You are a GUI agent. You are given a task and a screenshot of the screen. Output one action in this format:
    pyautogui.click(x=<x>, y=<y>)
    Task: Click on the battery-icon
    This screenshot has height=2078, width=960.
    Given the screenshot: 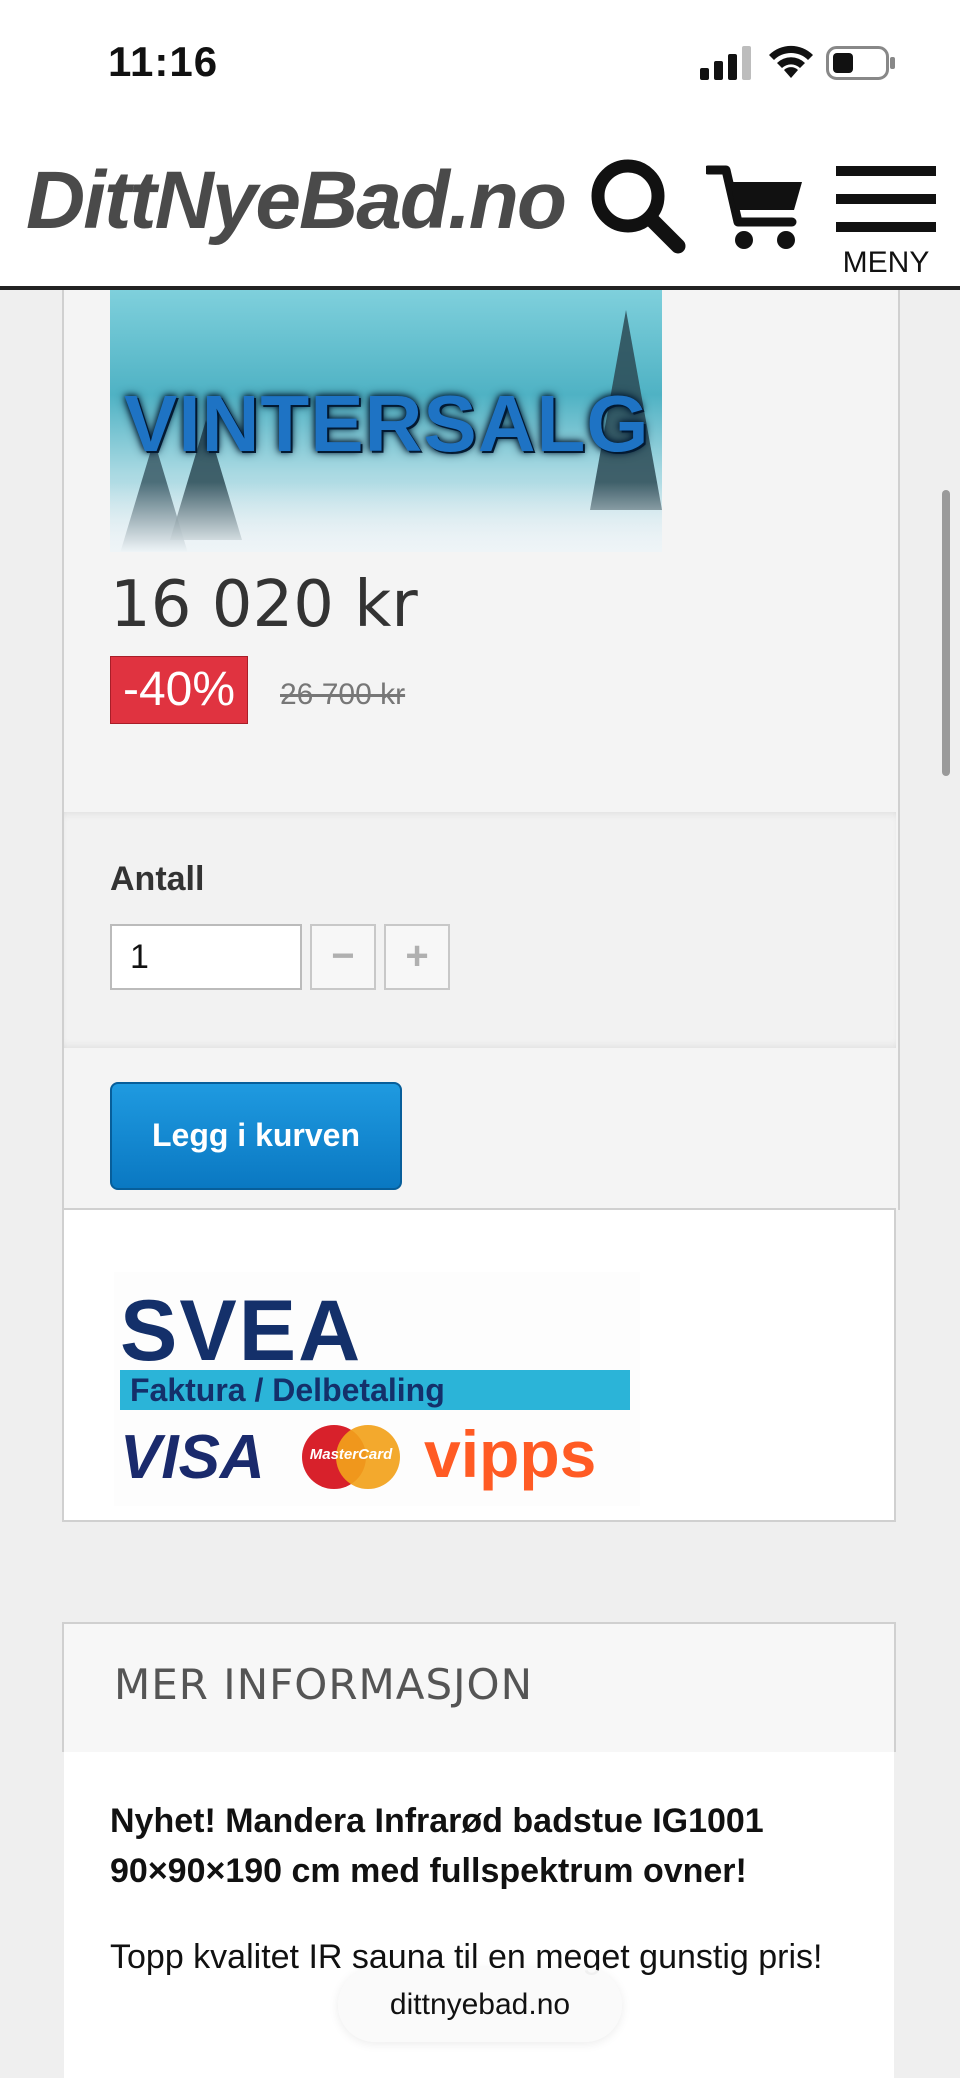 What is the action you would take?
    pyautogui.click(x=860, y=63)
    